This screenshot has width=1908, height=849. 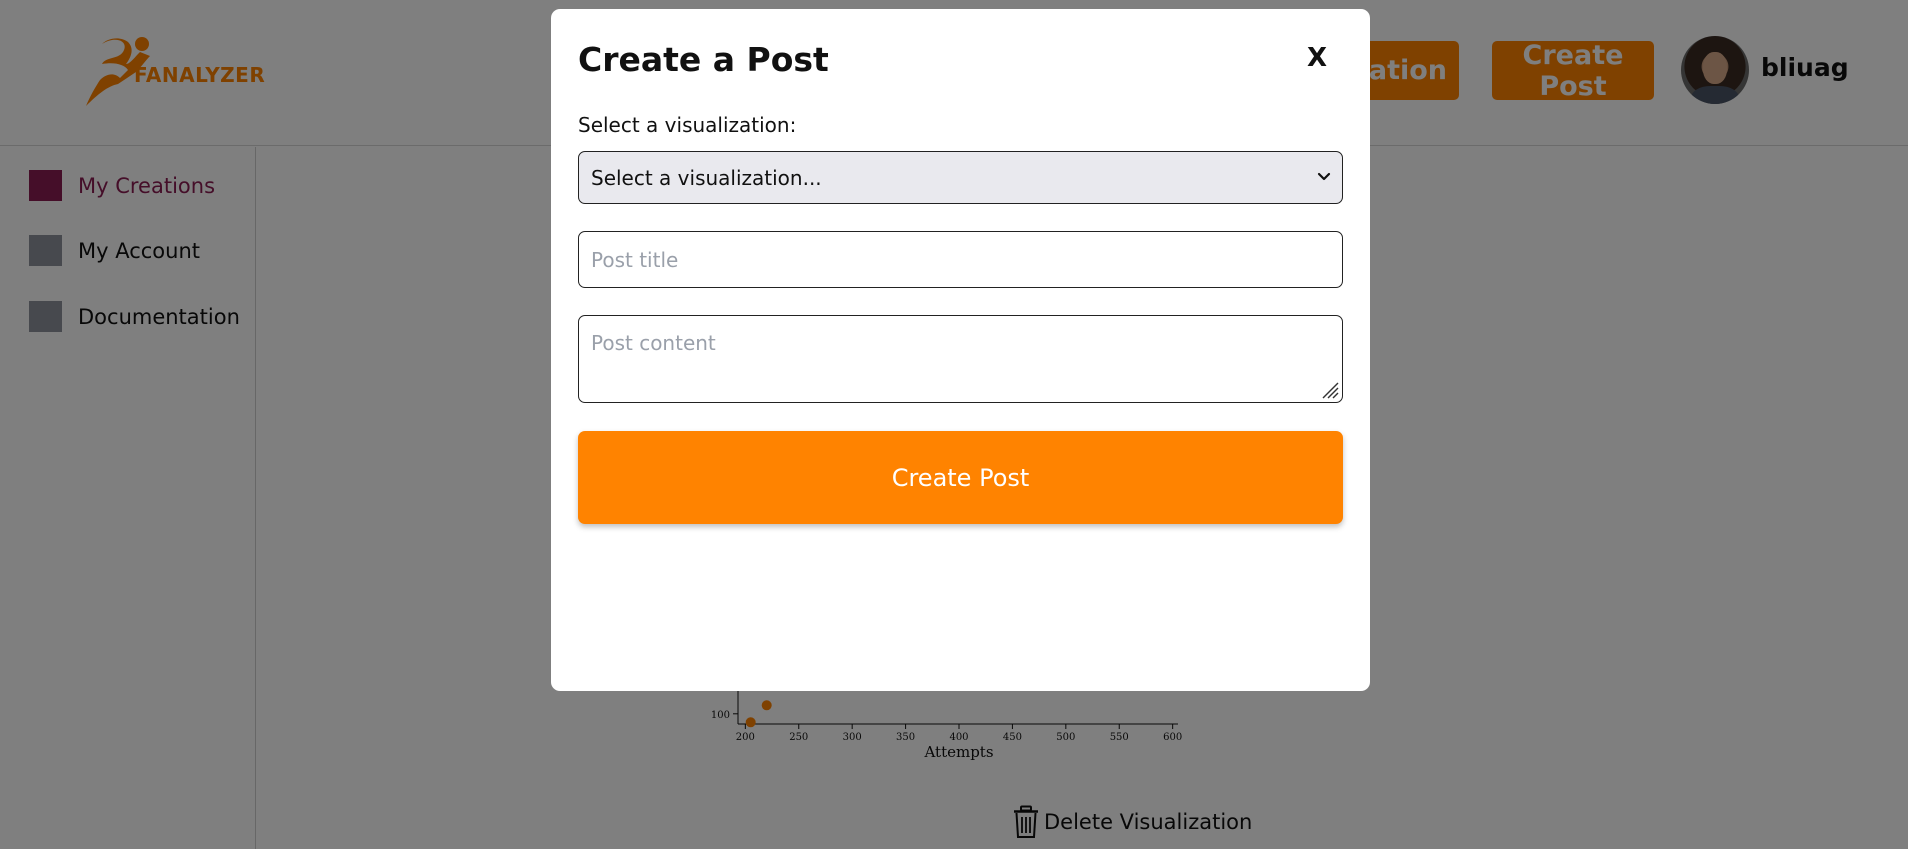 I want to click on chevron-down-icon, so click(x=1324, y=176).